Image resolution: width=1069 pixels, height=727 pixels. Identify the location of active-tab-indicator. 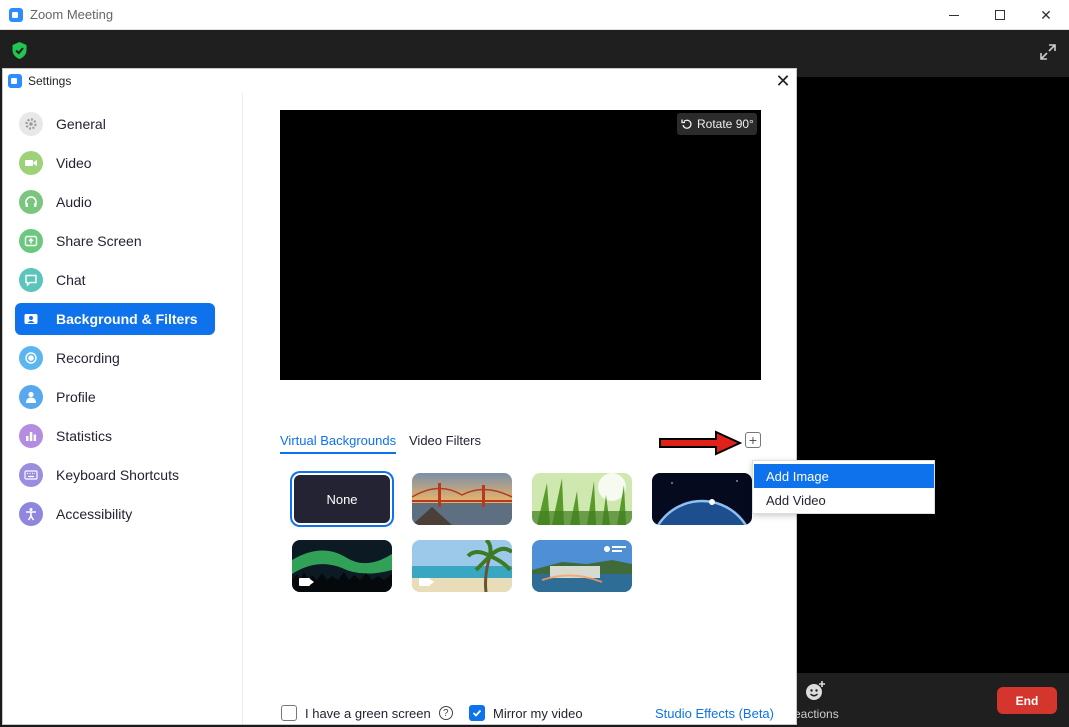
(338, 453).